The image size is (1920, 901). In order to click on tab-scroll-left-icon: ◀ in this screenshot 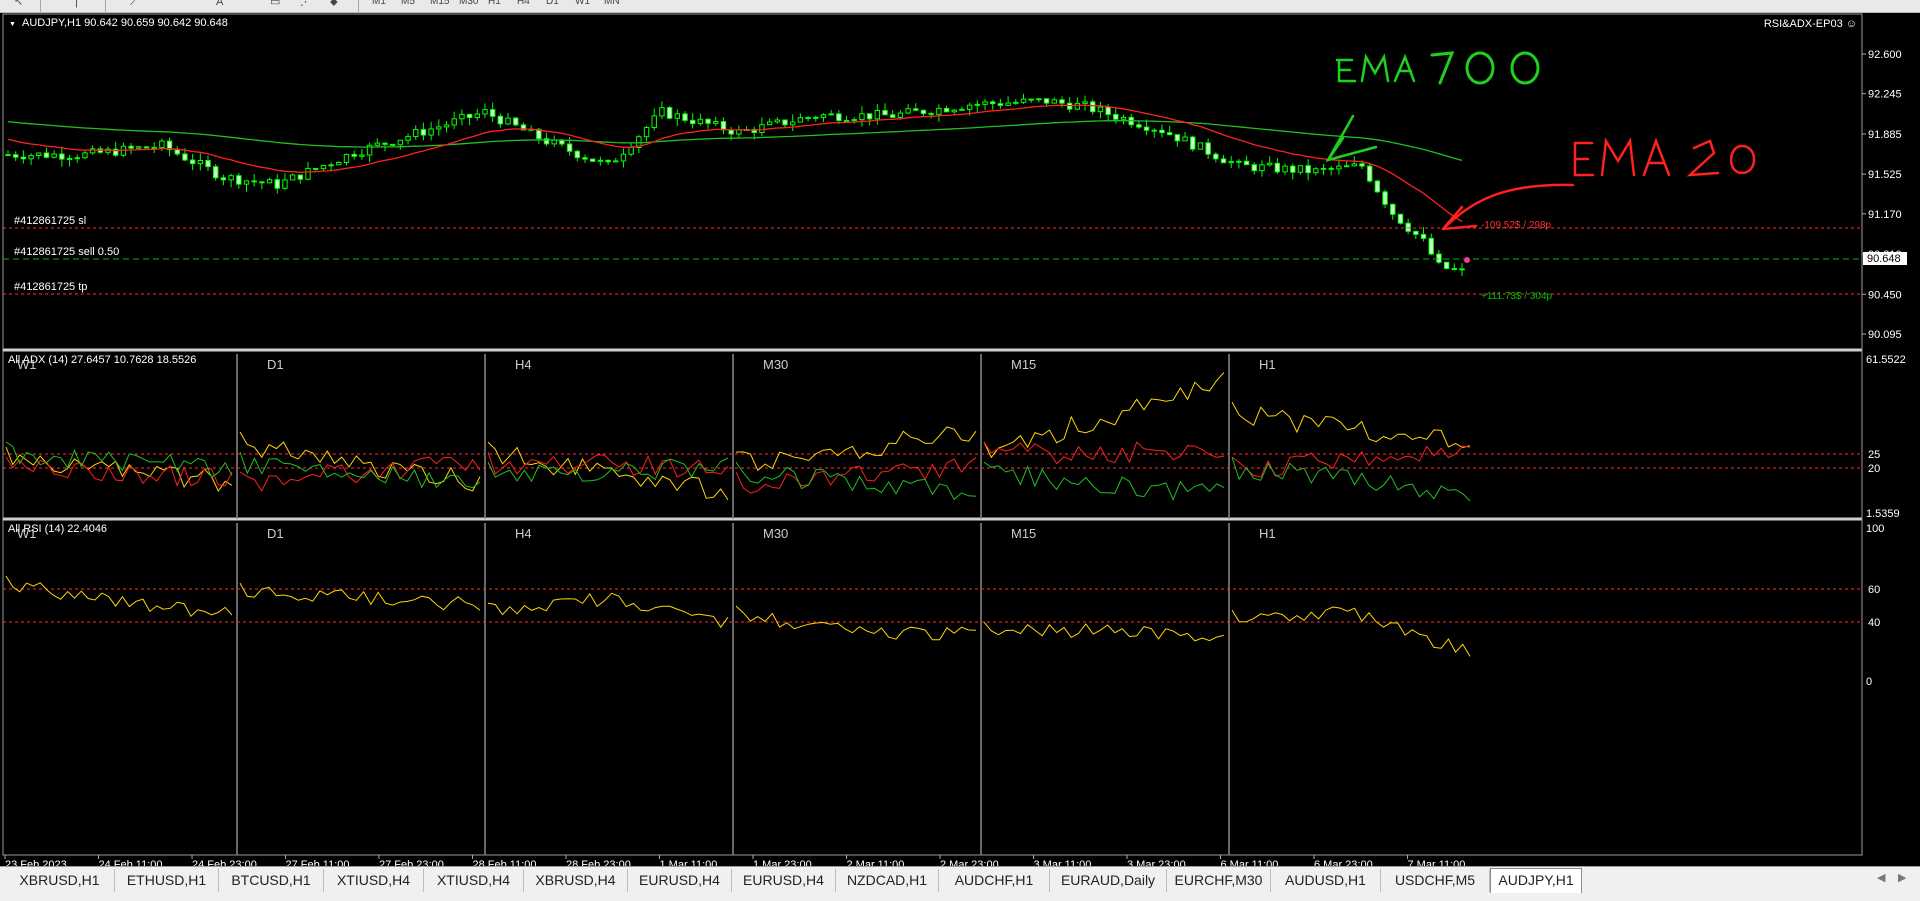, I will do `click(1881, 877)`.